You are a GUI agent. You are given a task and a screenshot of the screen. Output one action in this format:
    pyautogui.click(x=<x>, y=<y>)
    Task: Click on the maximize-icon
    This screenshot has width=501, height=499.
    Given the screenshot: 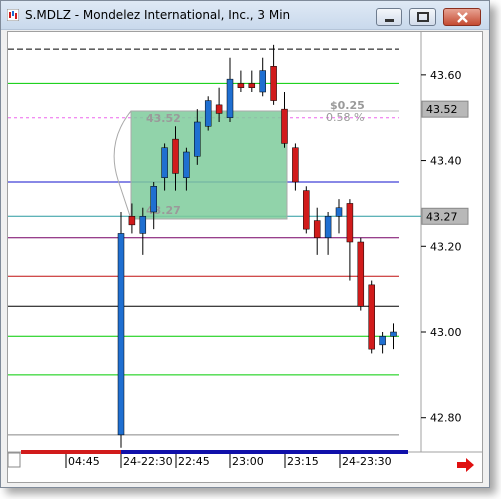 What is the action you would take?
    pyautogui.click(x=423, y=17)
    